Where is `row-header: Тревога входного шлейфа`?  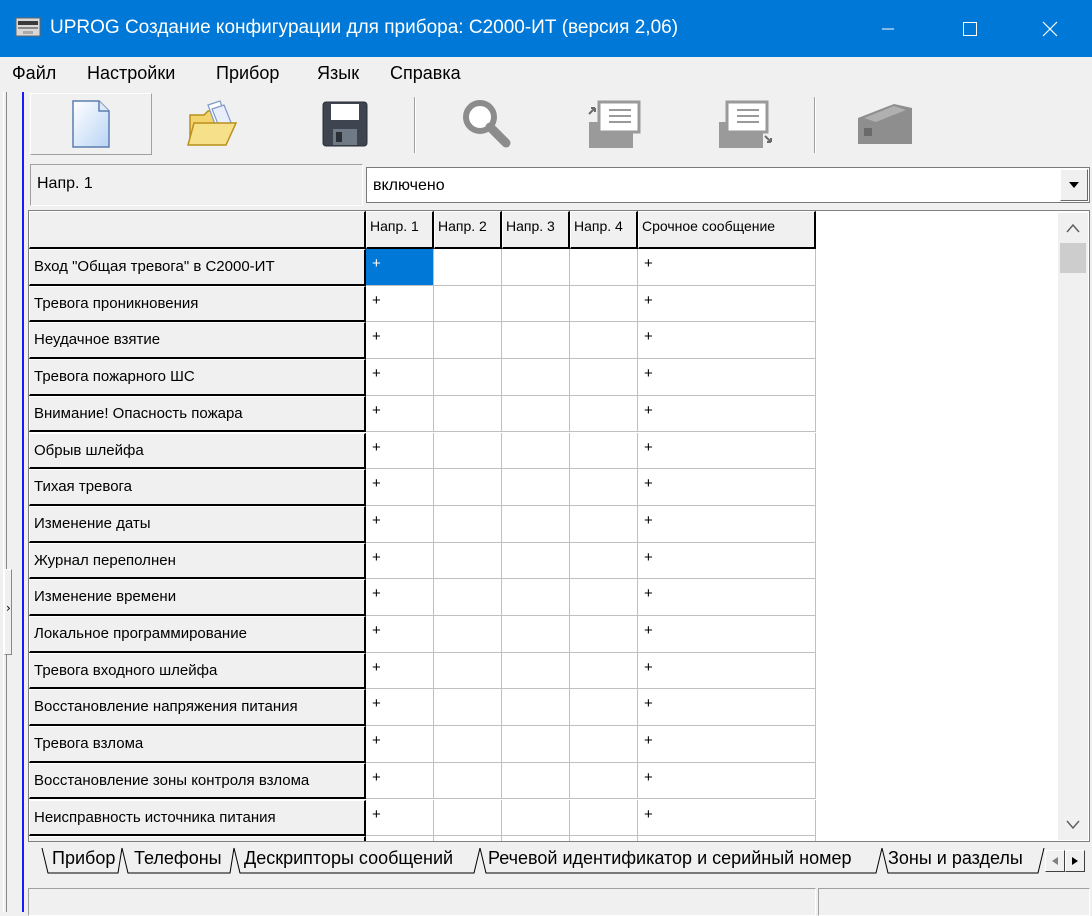 row-header: Тревога входного шлейфа is located at coordinates (197, 671).